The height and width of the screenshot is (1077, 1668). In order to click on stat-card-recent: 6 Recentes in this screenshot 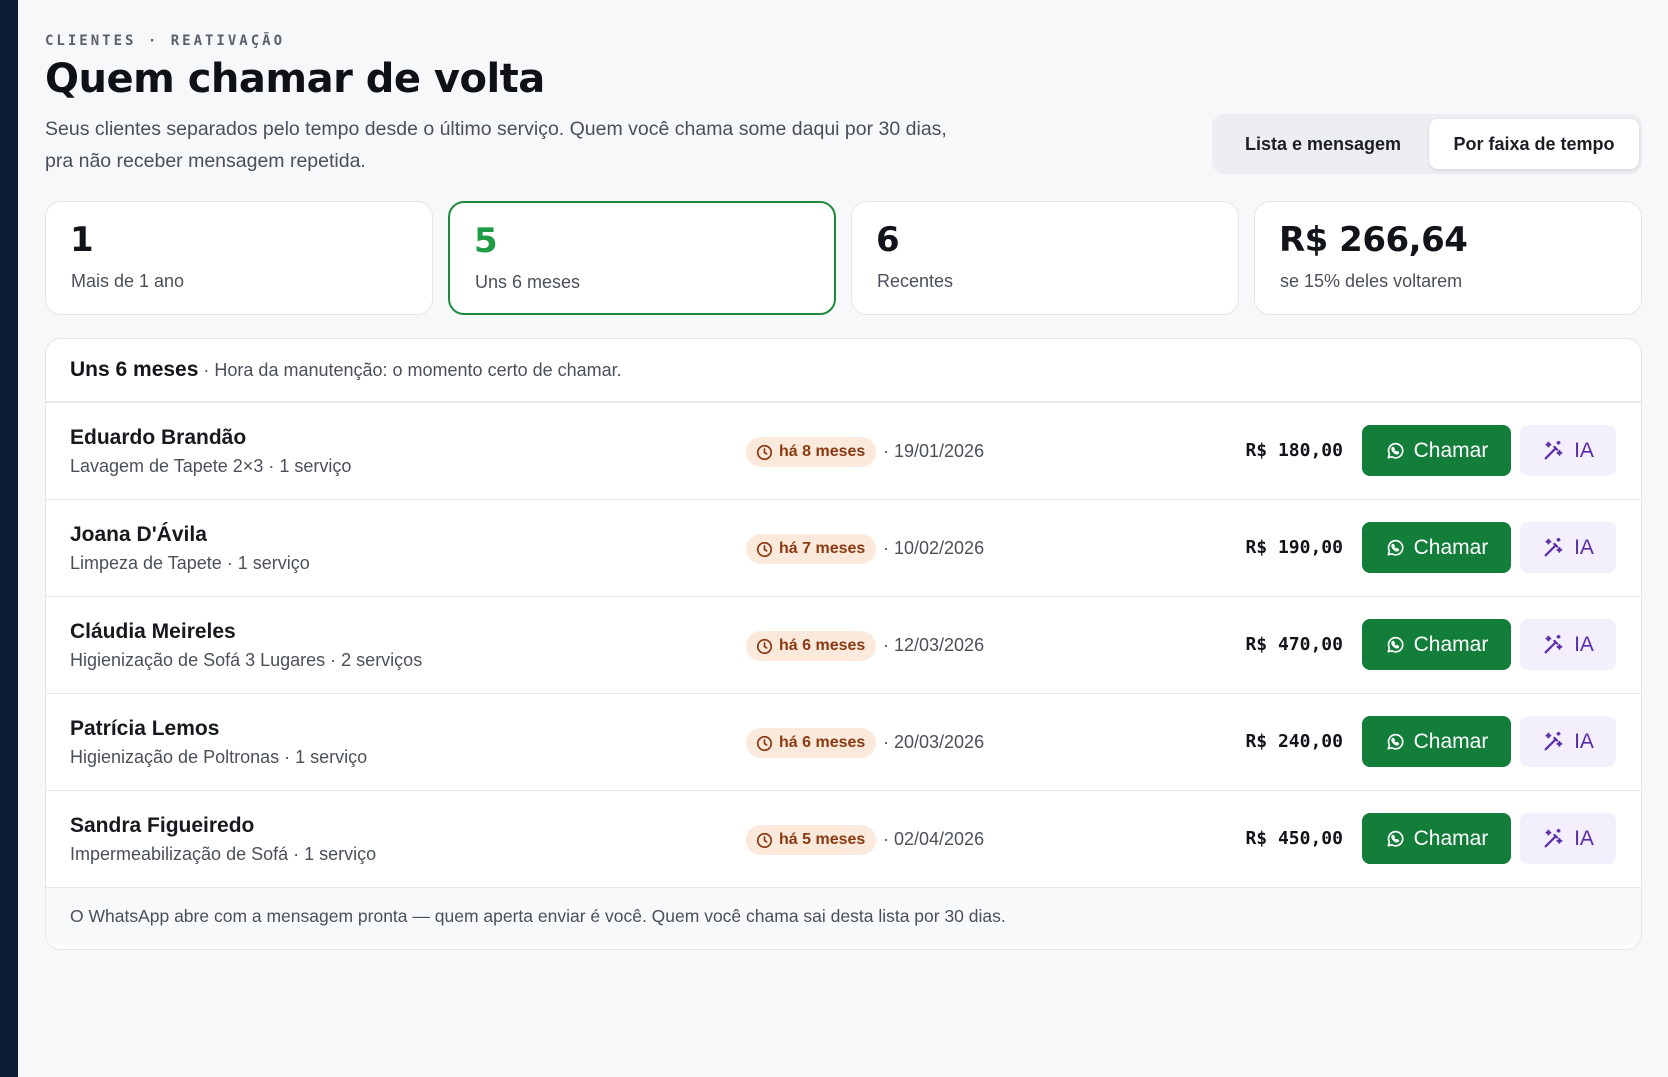, I will do `click(1045, 258)`.